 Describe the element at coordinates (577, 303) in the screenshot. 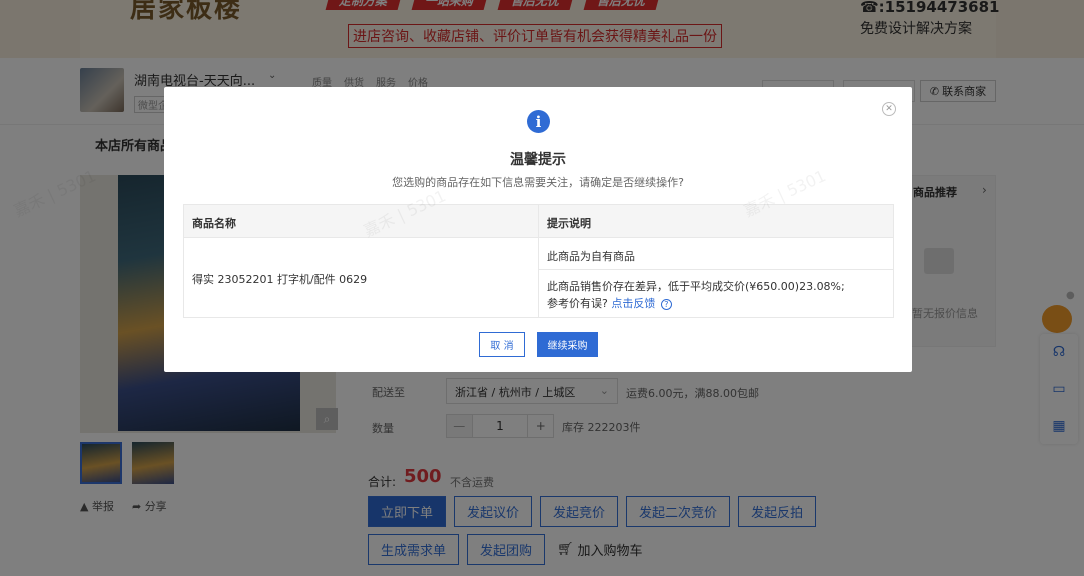

I see `tip-text: 参考价有误?` at that location.